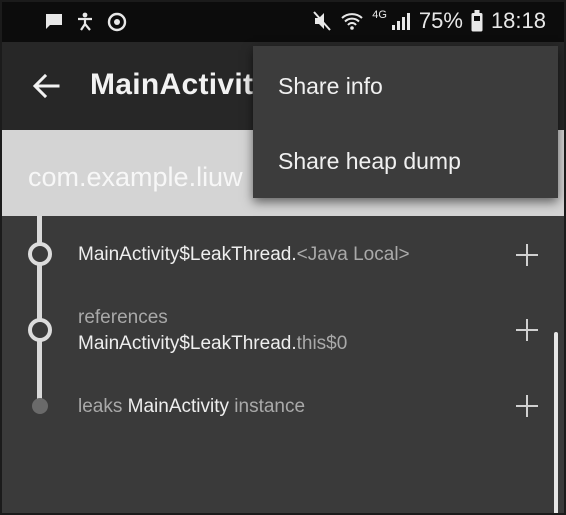 The width and height of the screenshot is (566, 515). I want to click on menu-item-share-heap-dump: Share heap dump, so click(369, 161).